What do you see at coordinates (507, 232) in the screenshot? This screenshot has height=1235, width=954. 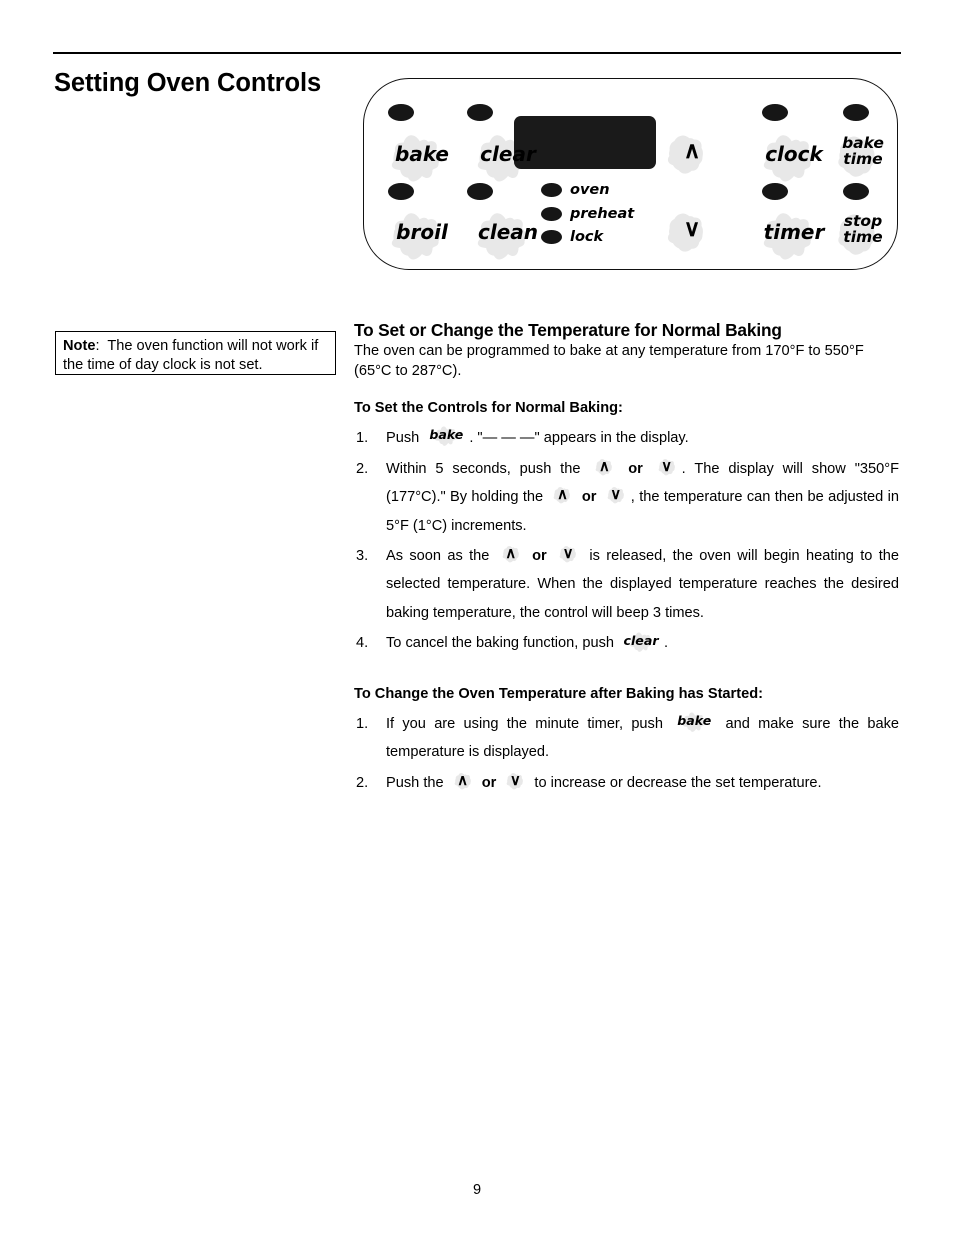 I see `panel-key-label-clean: clean` at bounding box center [507, 232].